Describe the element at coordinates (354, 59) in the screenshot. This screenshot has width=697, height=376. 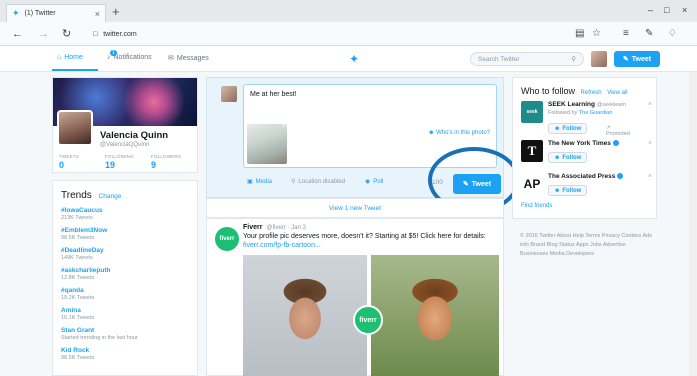
I see `twitter-logo-icon: ✦` at that location.